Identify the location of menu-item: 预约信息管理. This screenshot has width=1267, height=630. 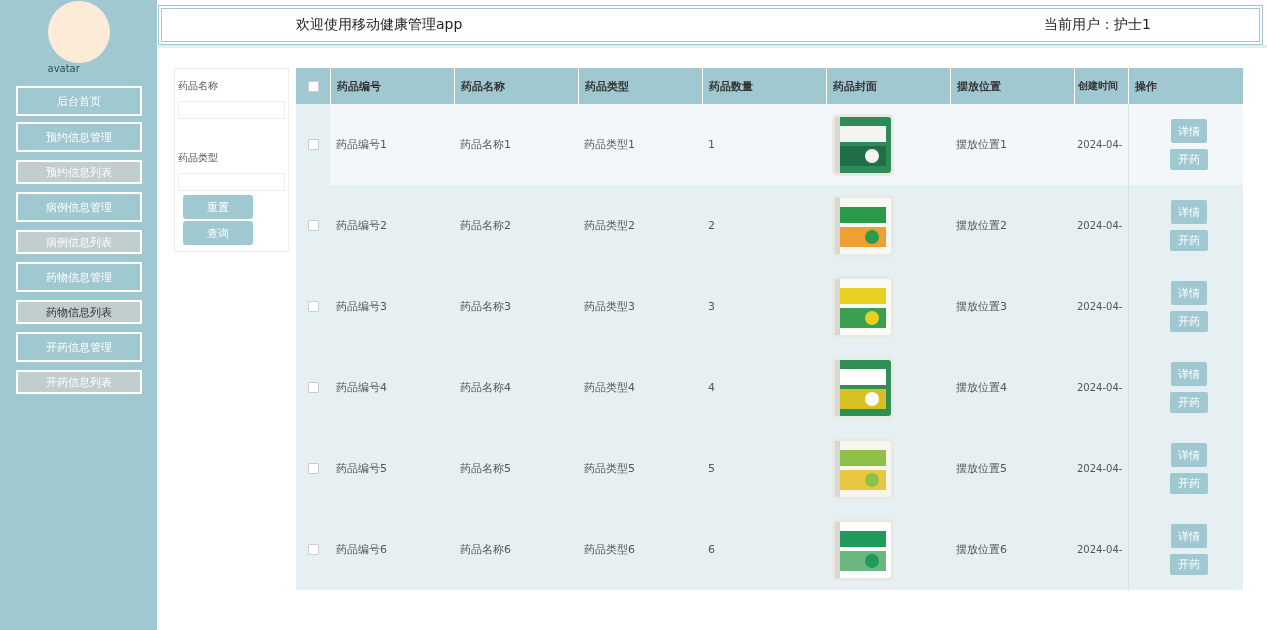
(78, 137).